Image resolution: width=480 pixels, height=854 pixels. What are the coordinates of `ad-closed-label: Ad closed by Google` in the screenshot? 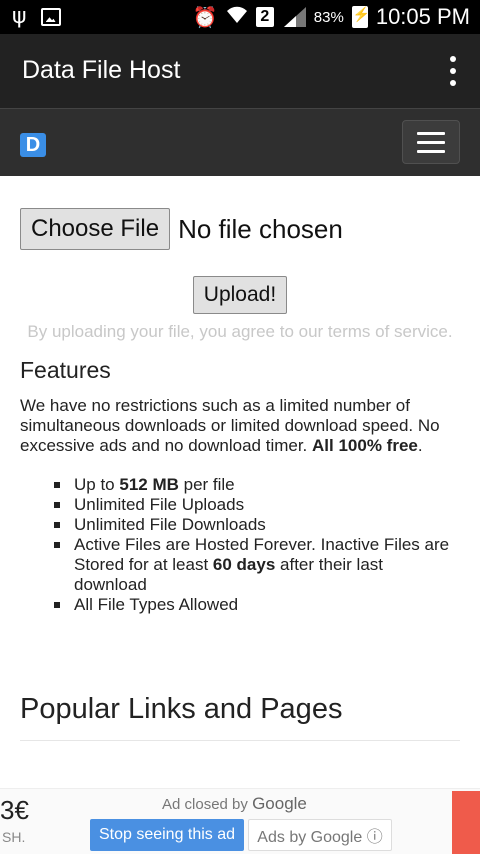 It's located at (234, 803).